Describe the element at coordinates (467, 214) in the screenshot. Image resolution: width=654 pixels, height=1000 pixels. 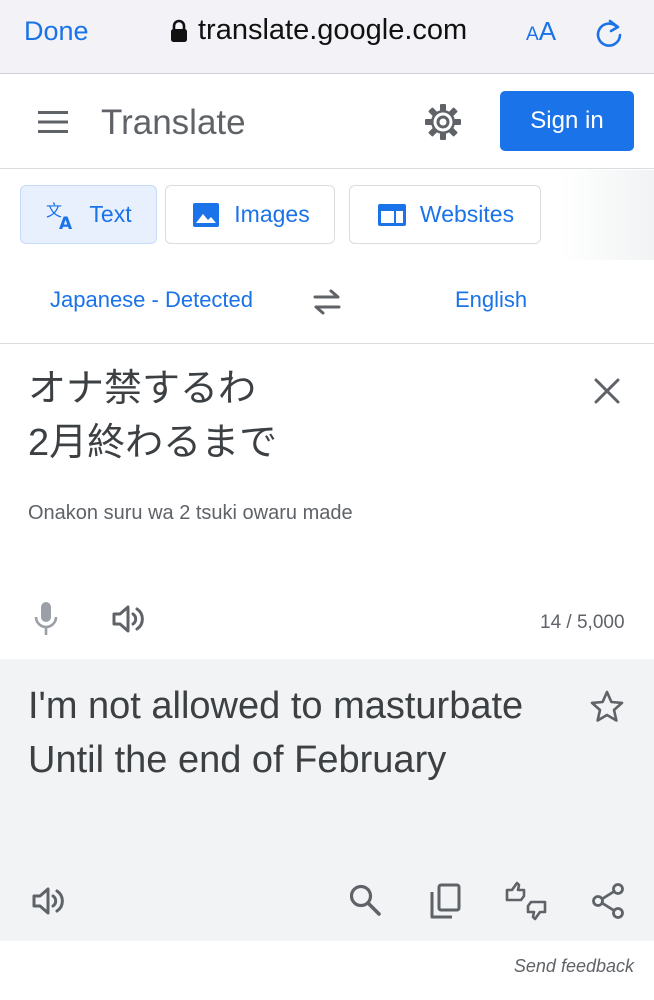
I see `tab-websites-label: Websites` at that location.